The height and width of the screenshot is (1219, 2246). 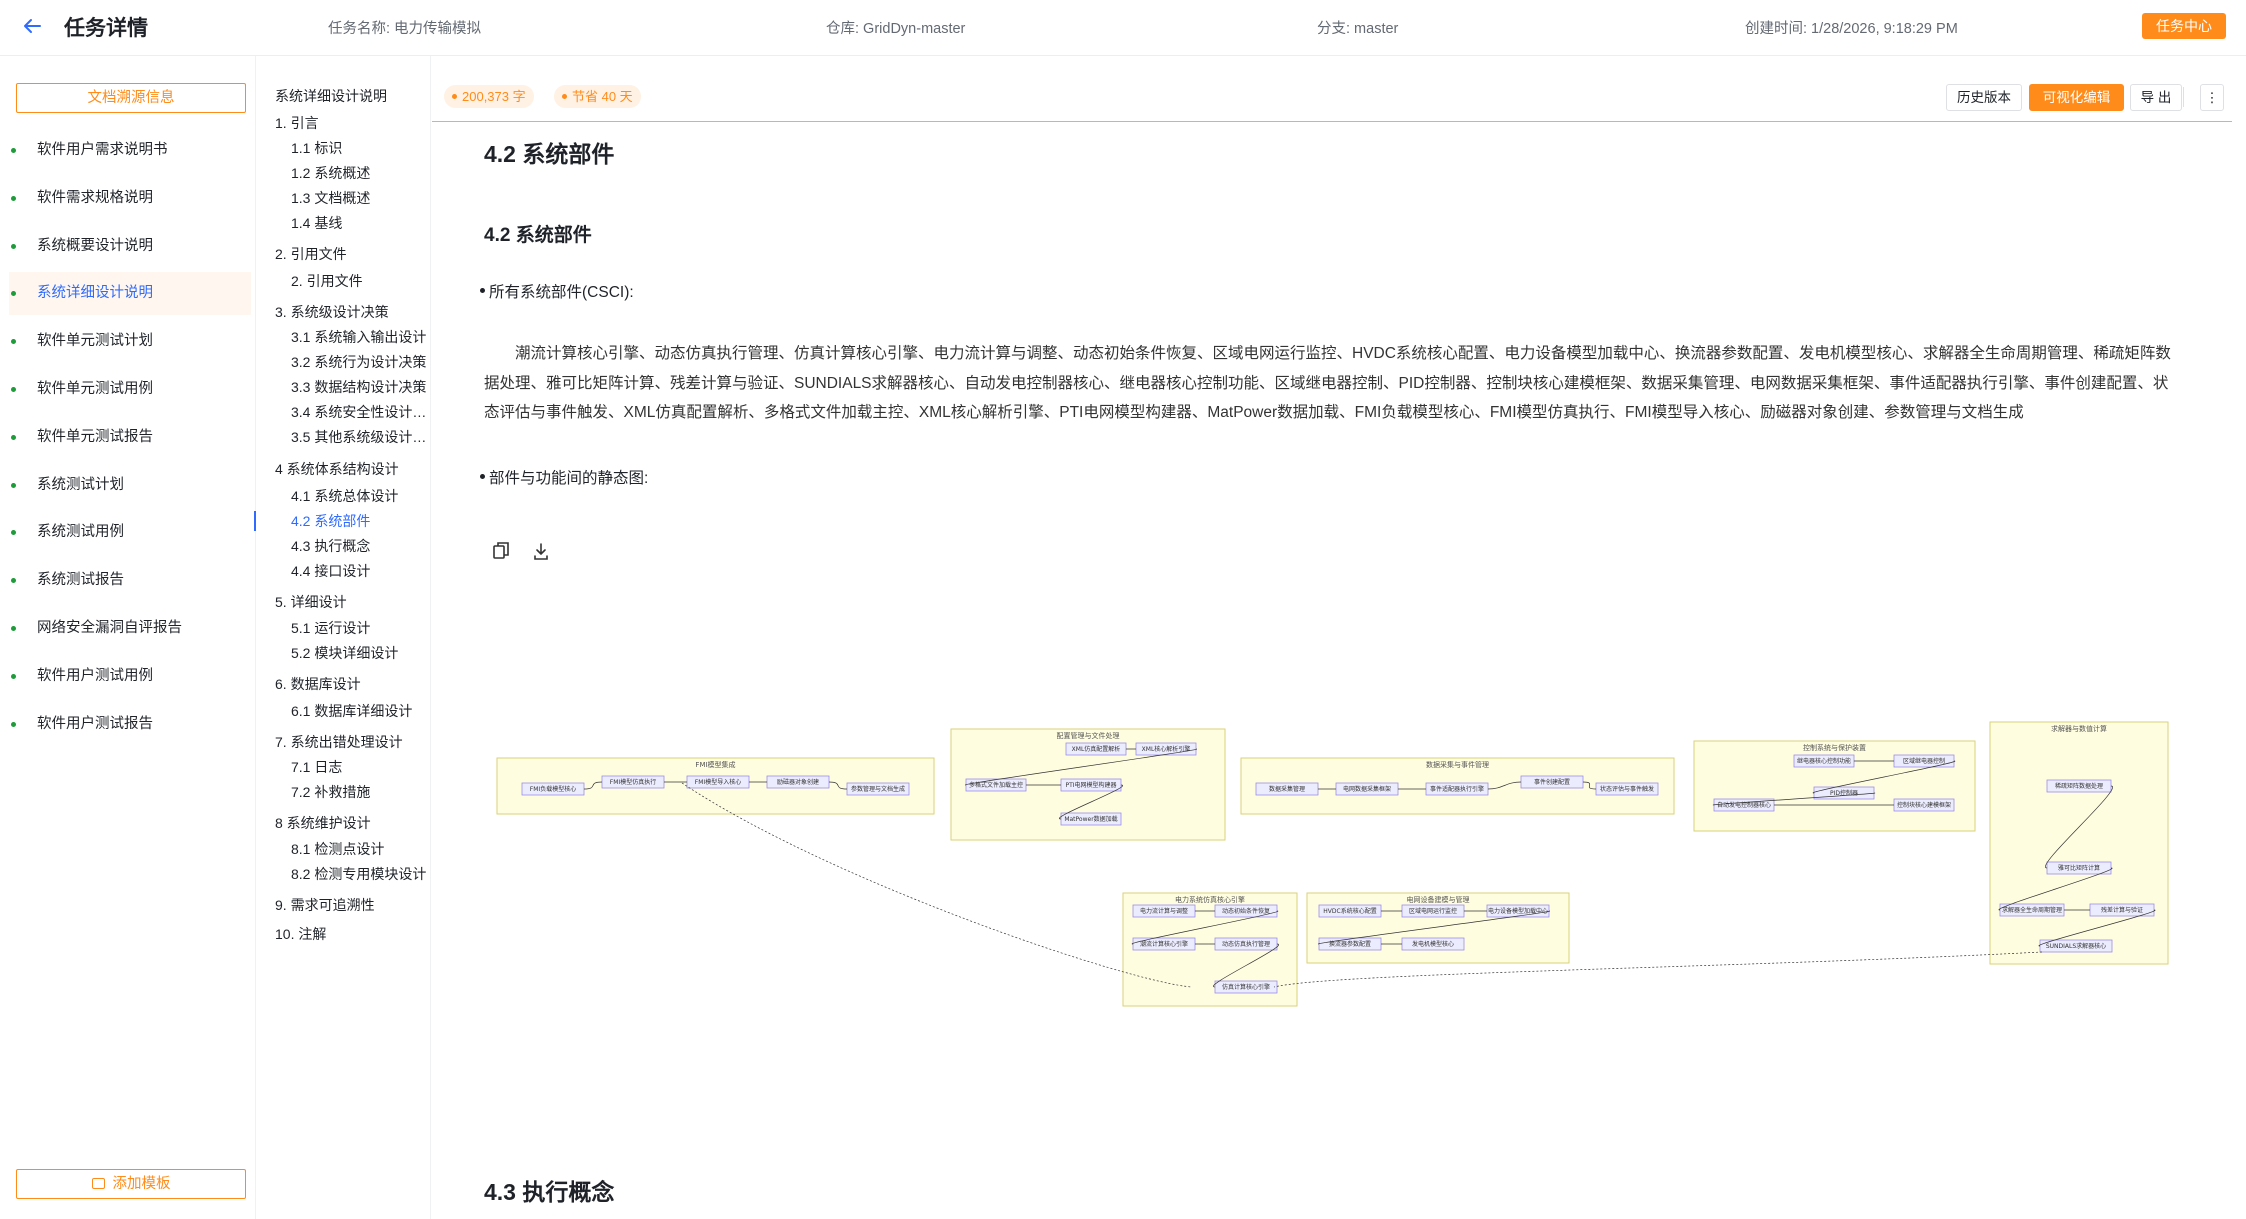 I want to click on diagram-node: 发电机模型核心, so click(x=1433, y=944).